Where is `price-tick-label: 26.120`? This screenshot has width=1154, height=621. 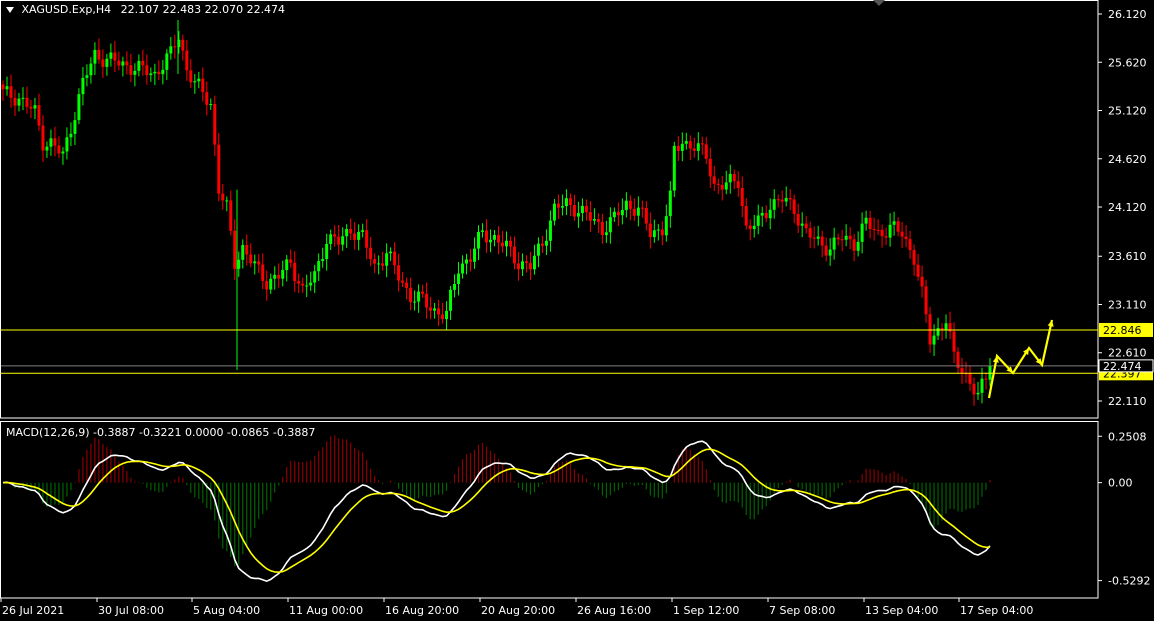
price-tick-label: 26.120 is located at coordinates (1127, 14).